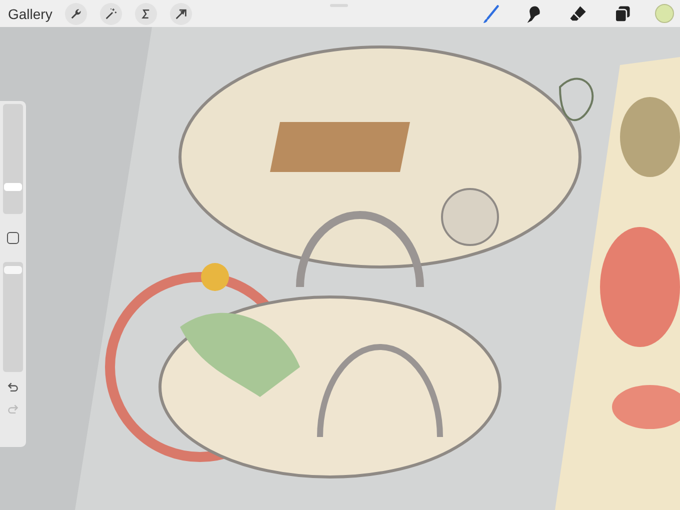  Describe the element at coordinates (13, 387) in the screenshot. I see `undo-icon` at that location.